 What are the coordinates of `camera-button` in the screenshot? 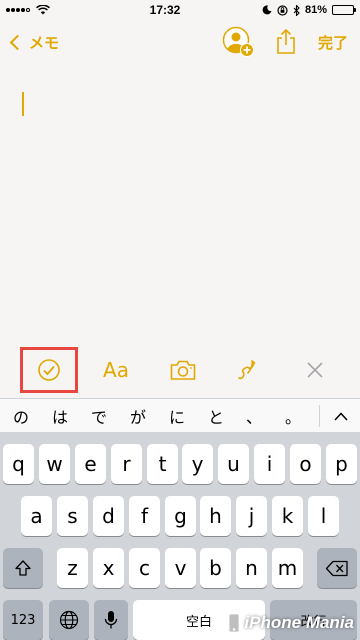 It's located at (183, 370).